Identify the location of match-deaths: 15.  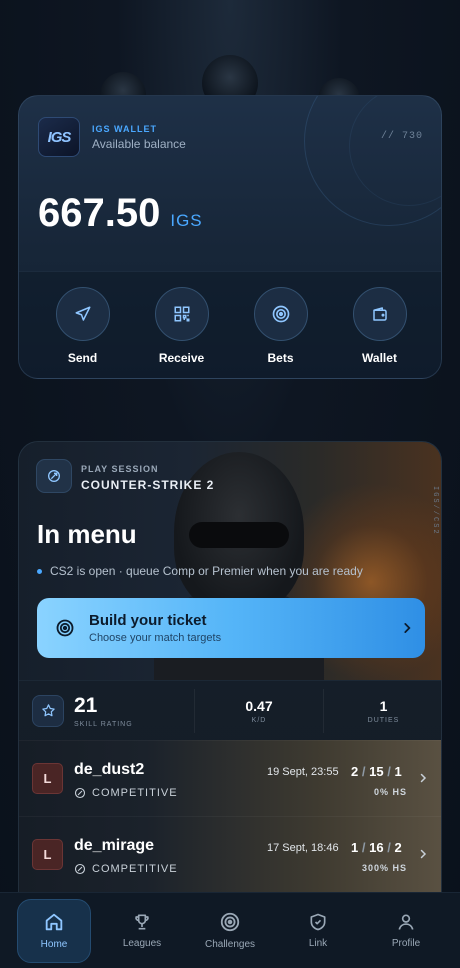
(376, 771).